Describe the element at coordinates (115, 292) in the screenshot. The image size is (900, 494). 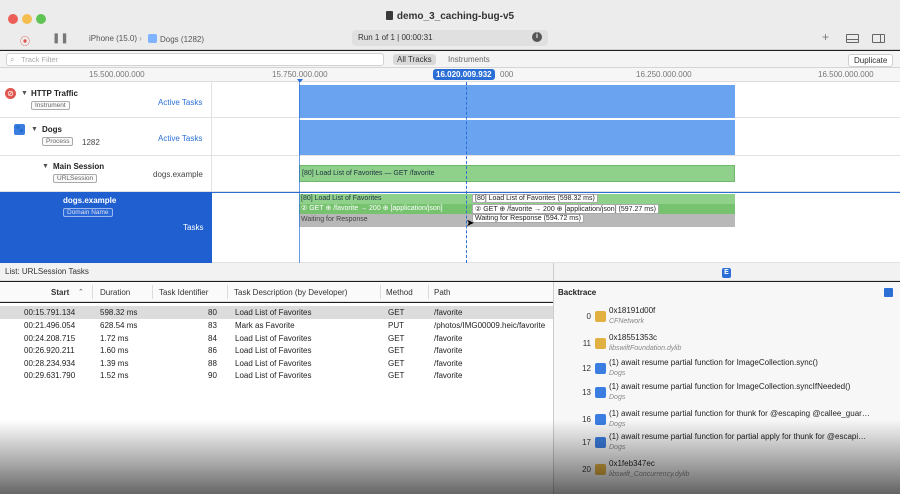
I see `column-header-duration: Duration` at that location.